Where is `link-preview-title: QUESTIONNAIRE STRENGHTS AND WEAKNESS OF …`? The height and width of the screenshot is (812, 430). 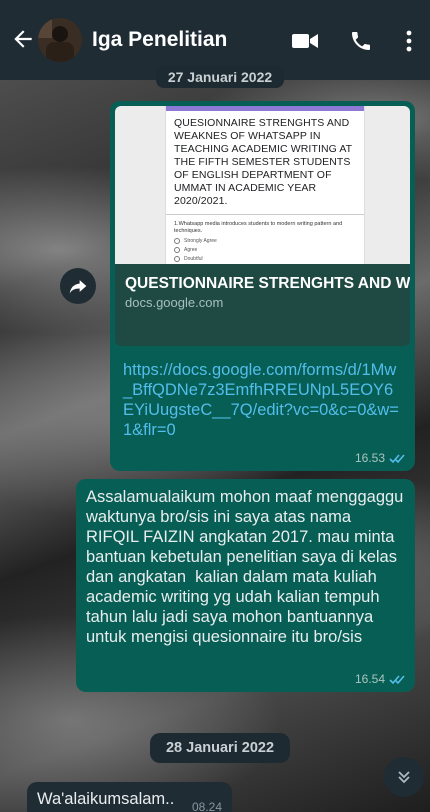
link-preview-title: QUESTIONNAIRE STRENGHTS AND WEAKNESS OF … is located at coordinates (267, 283).